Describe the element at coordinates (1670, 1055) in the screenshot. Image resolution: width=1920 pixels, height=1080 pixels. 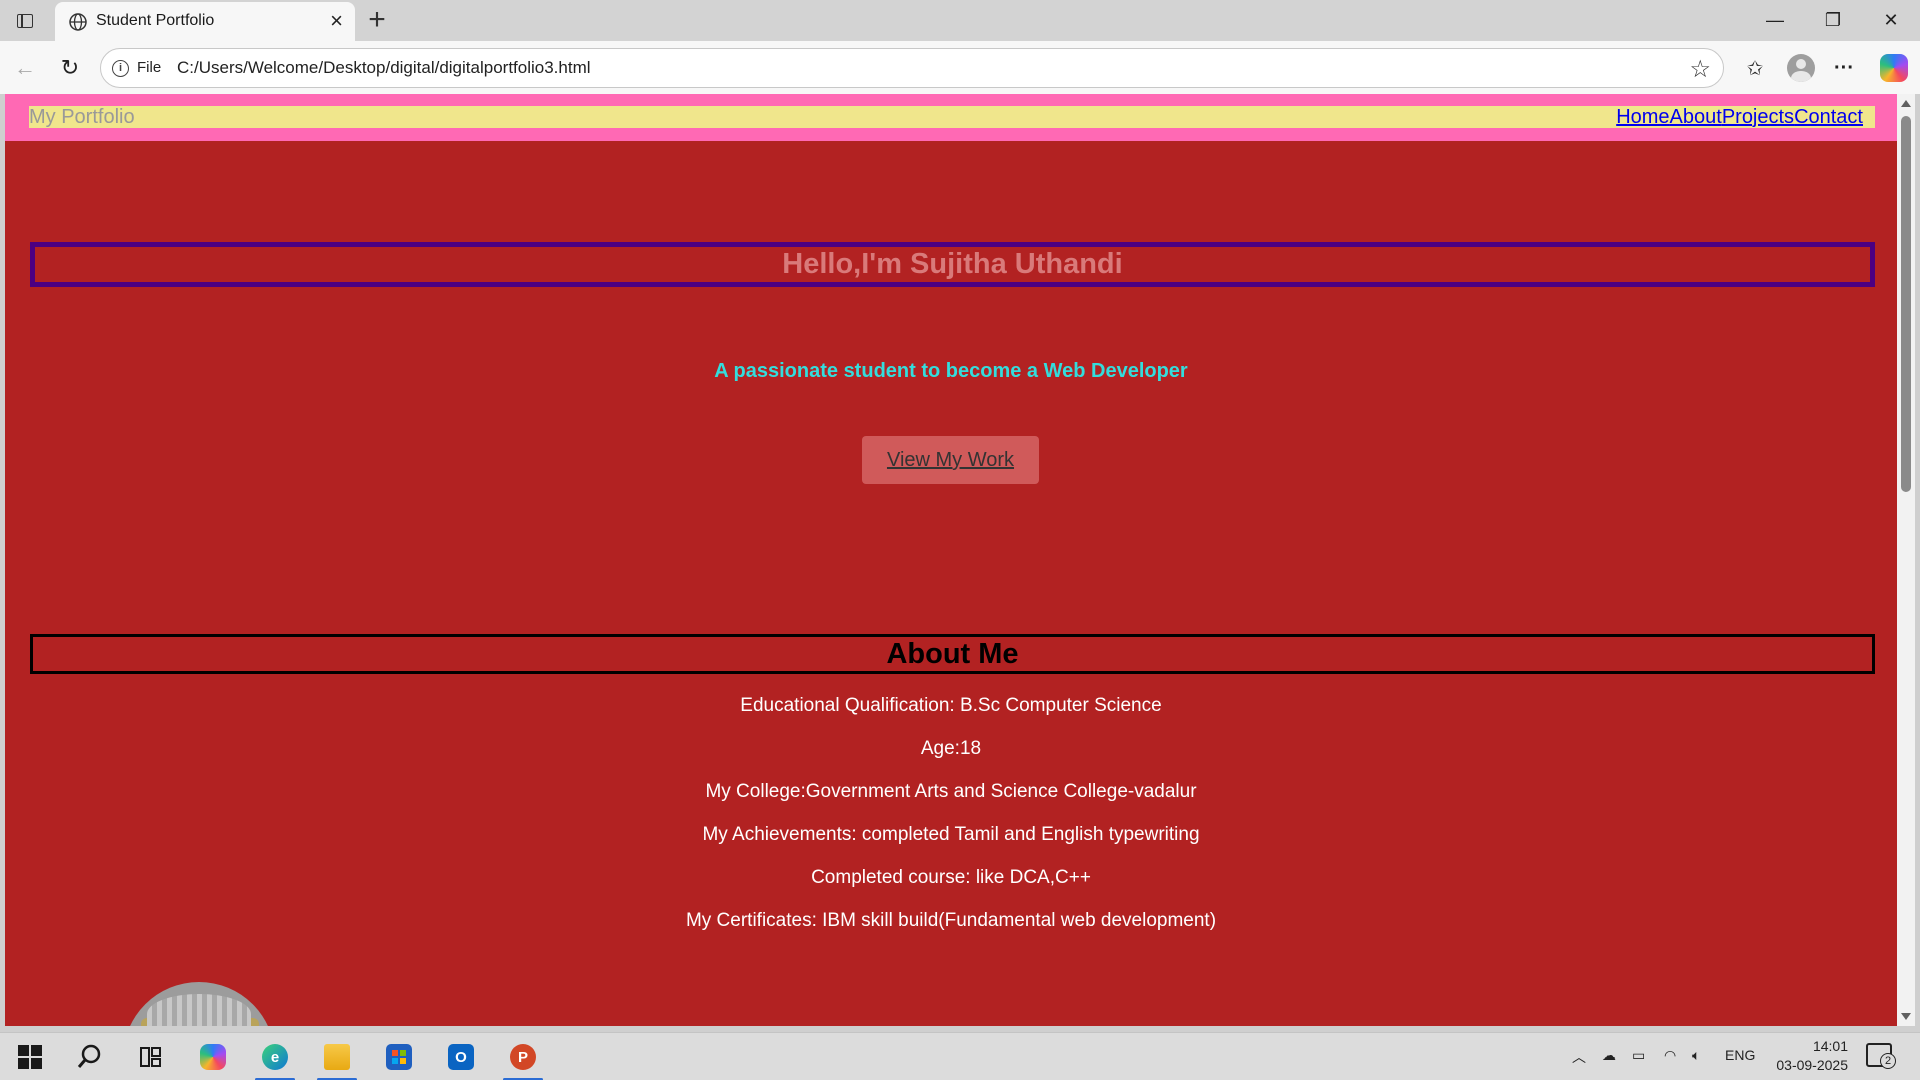
I see `wifi-icon: ◠` at that location.